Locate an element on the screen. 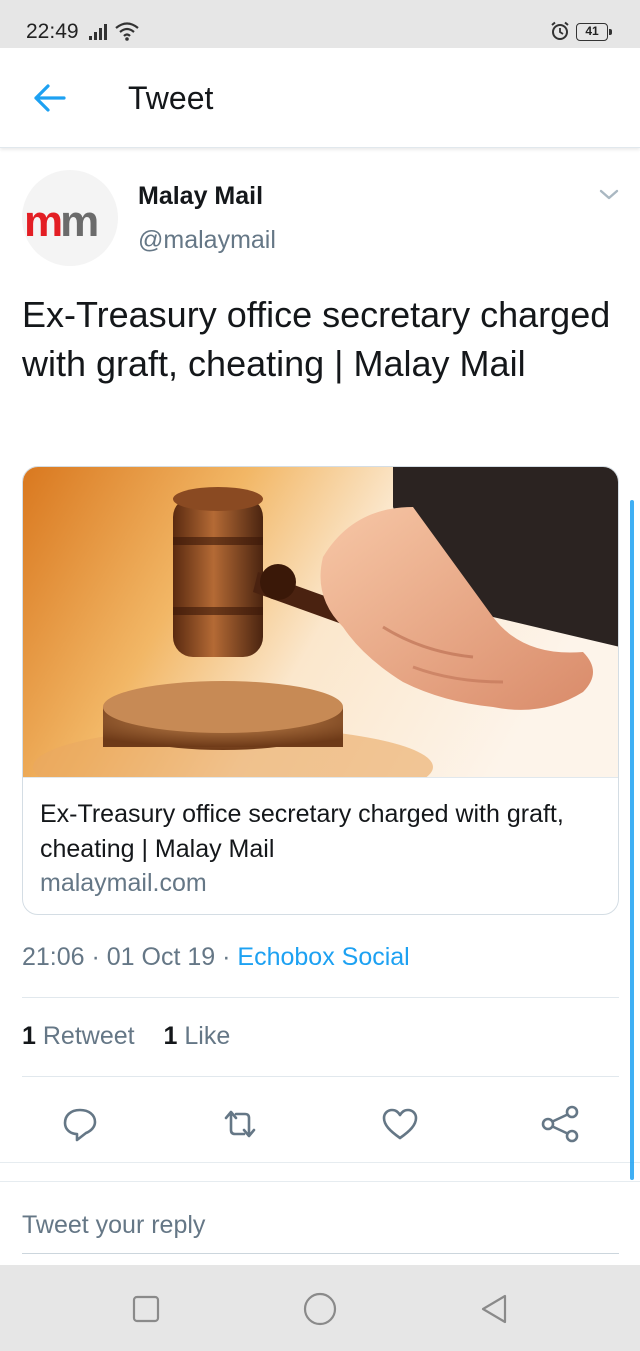  reply-button is located at coordinates (80, 1124).